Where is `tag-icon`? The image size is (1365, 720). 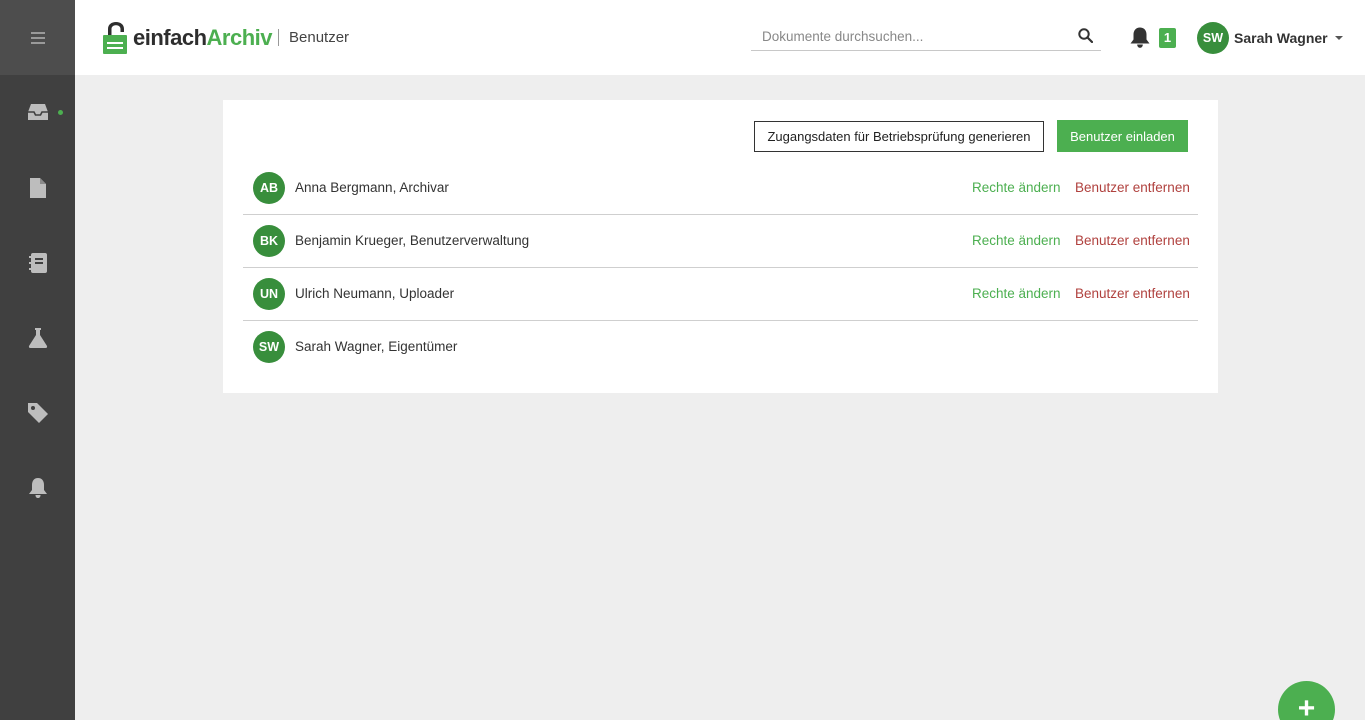
tag-icon is located at coordinates (37, 413).